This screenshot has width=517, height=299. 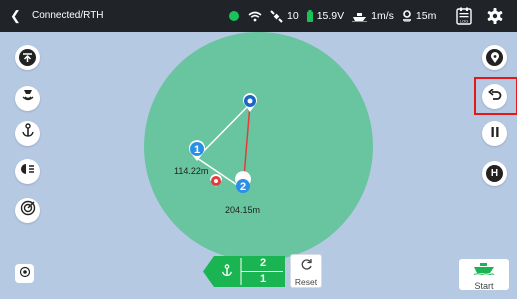 I want to click on light-button, so click(x=27, y=171).